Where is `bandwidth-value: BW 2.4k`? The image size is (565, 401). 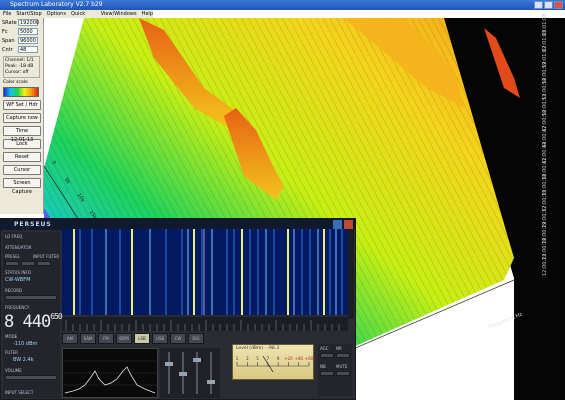 bandwidth-value: BW 2.4k is located at coordinates (23, 360).